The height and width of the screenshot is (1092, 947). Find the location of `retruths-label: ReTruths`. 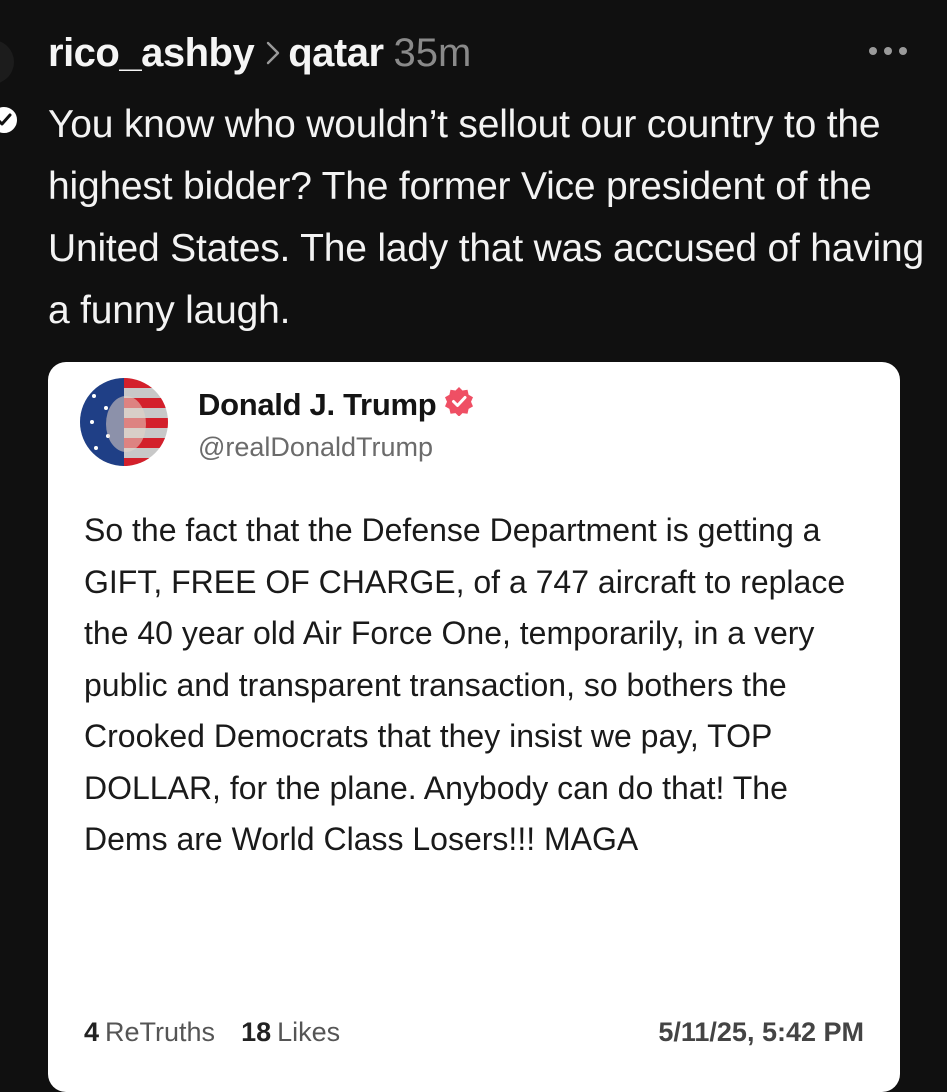

retruths-label: ReTruths is located at coordinates (160, 1031).